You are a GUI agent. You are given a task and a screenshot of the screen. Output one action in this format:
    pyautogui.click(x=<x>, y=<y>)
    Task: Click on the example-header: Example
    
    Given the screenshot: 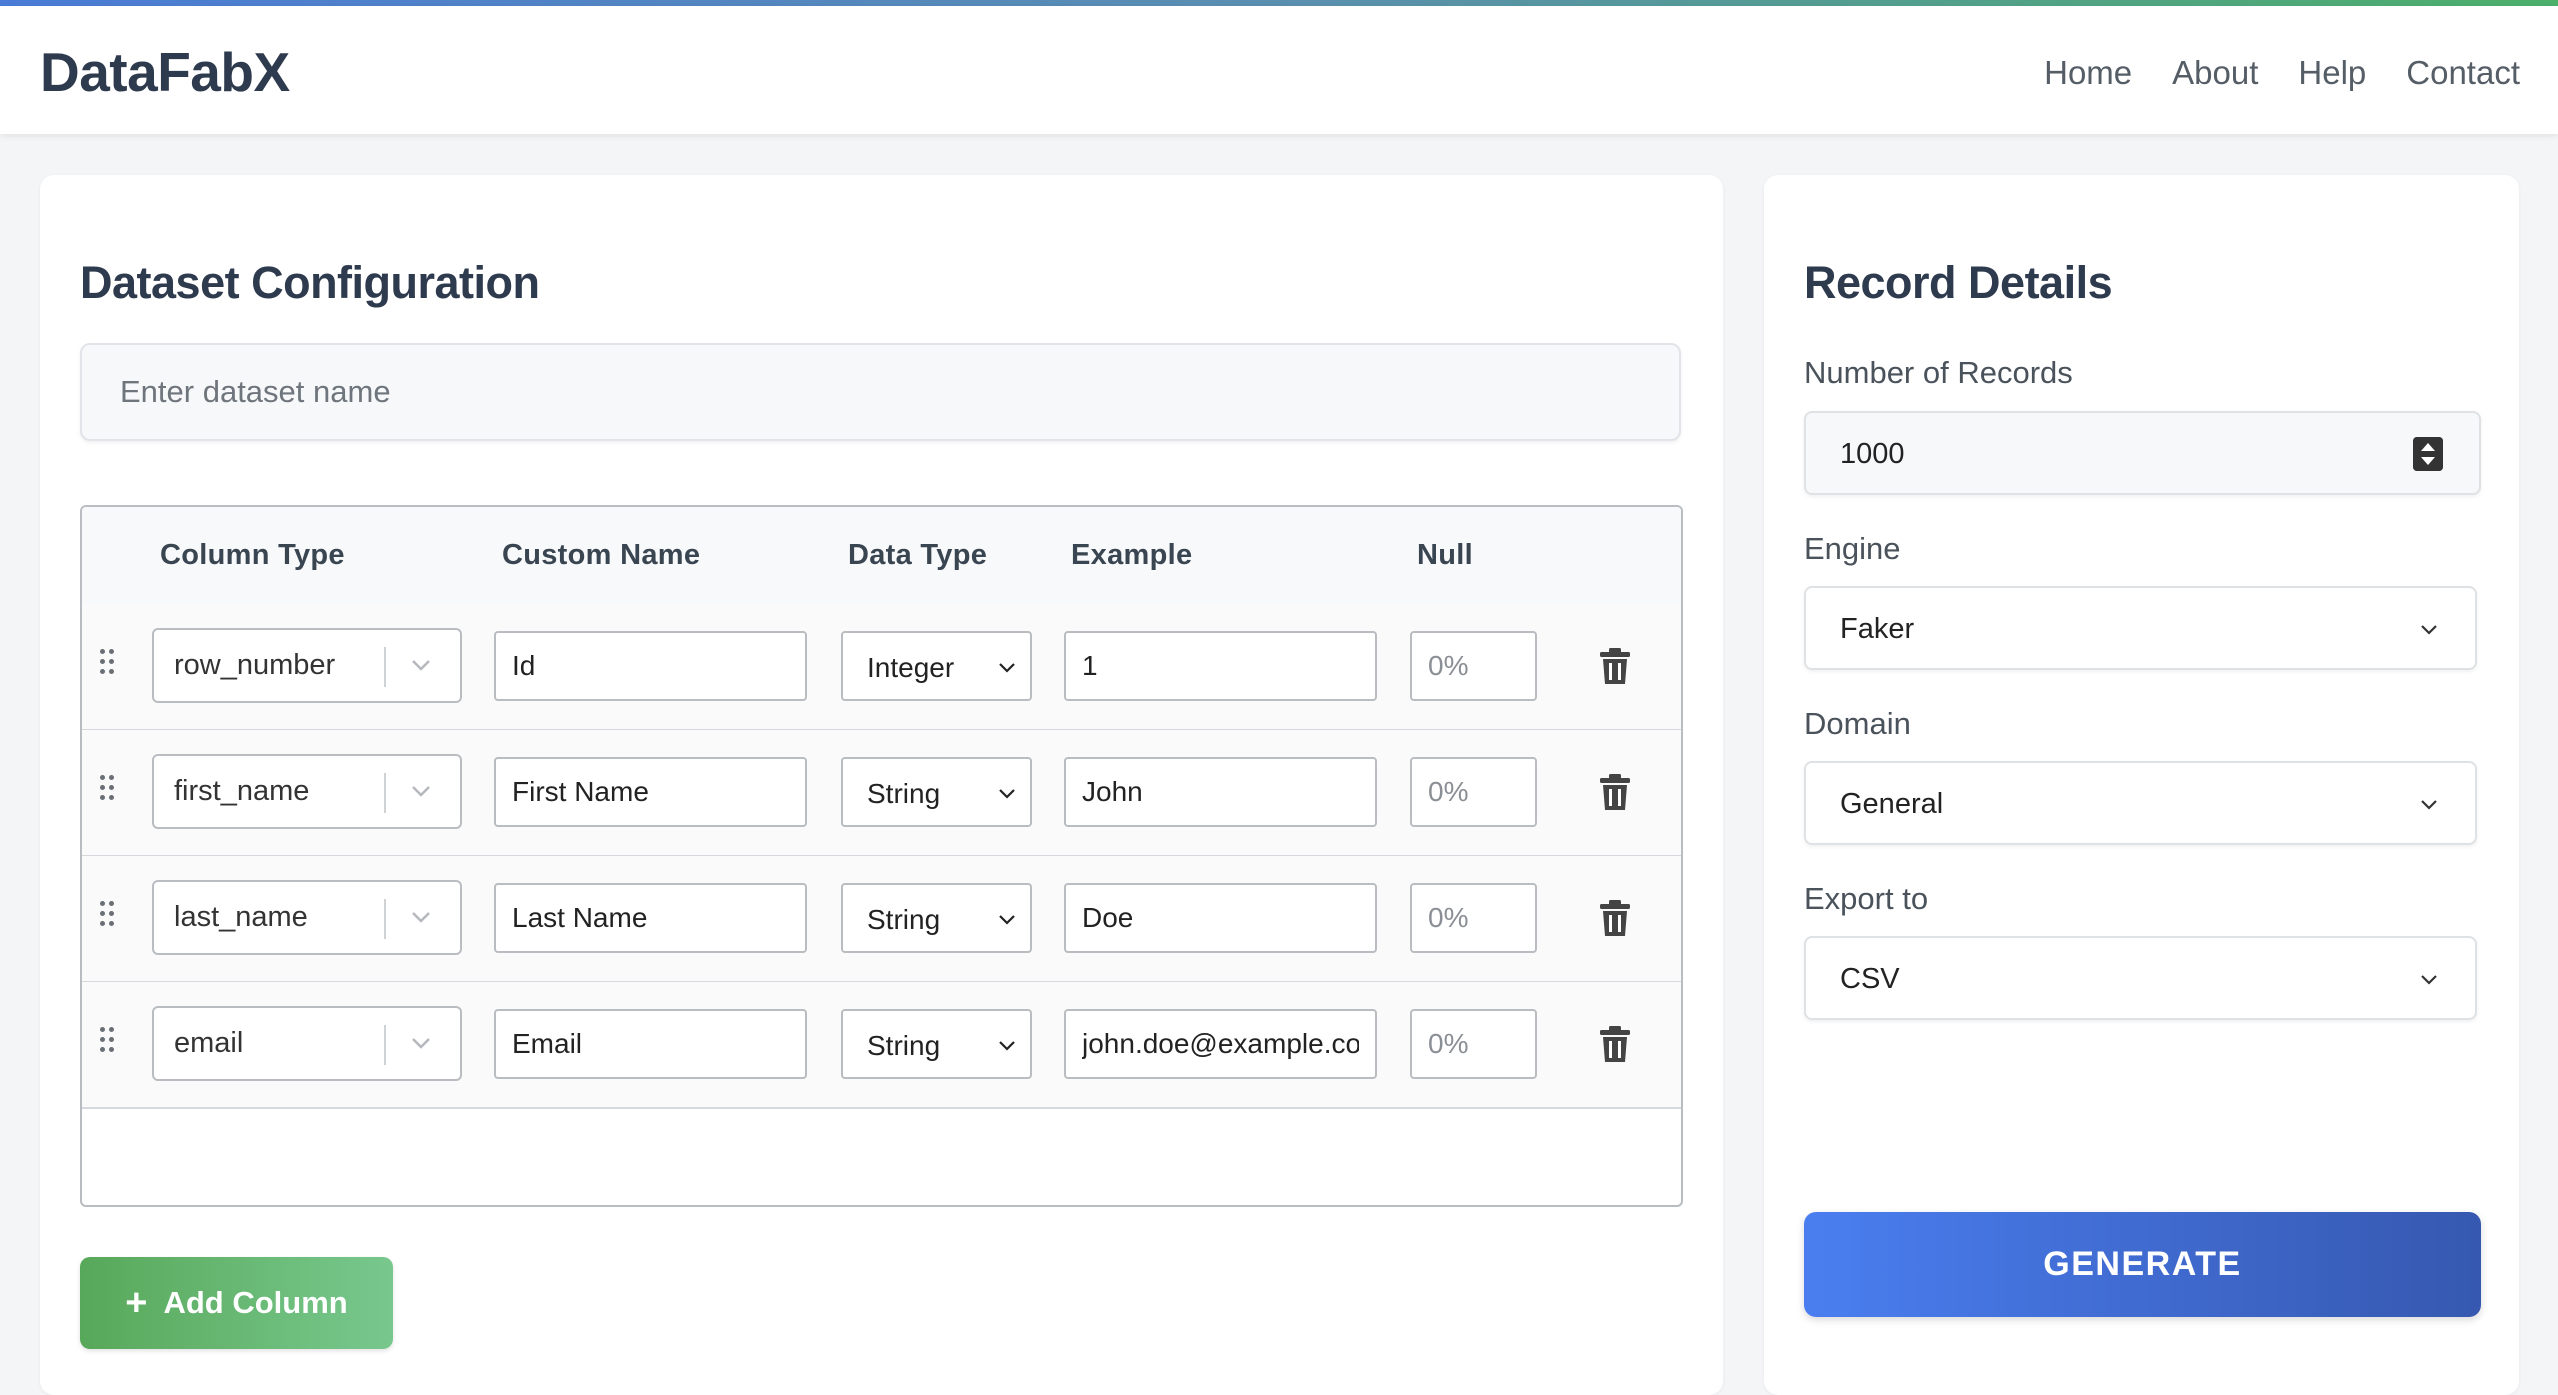 What is the action you would take?
    pyautogui.click(x=1132, y=555)
    